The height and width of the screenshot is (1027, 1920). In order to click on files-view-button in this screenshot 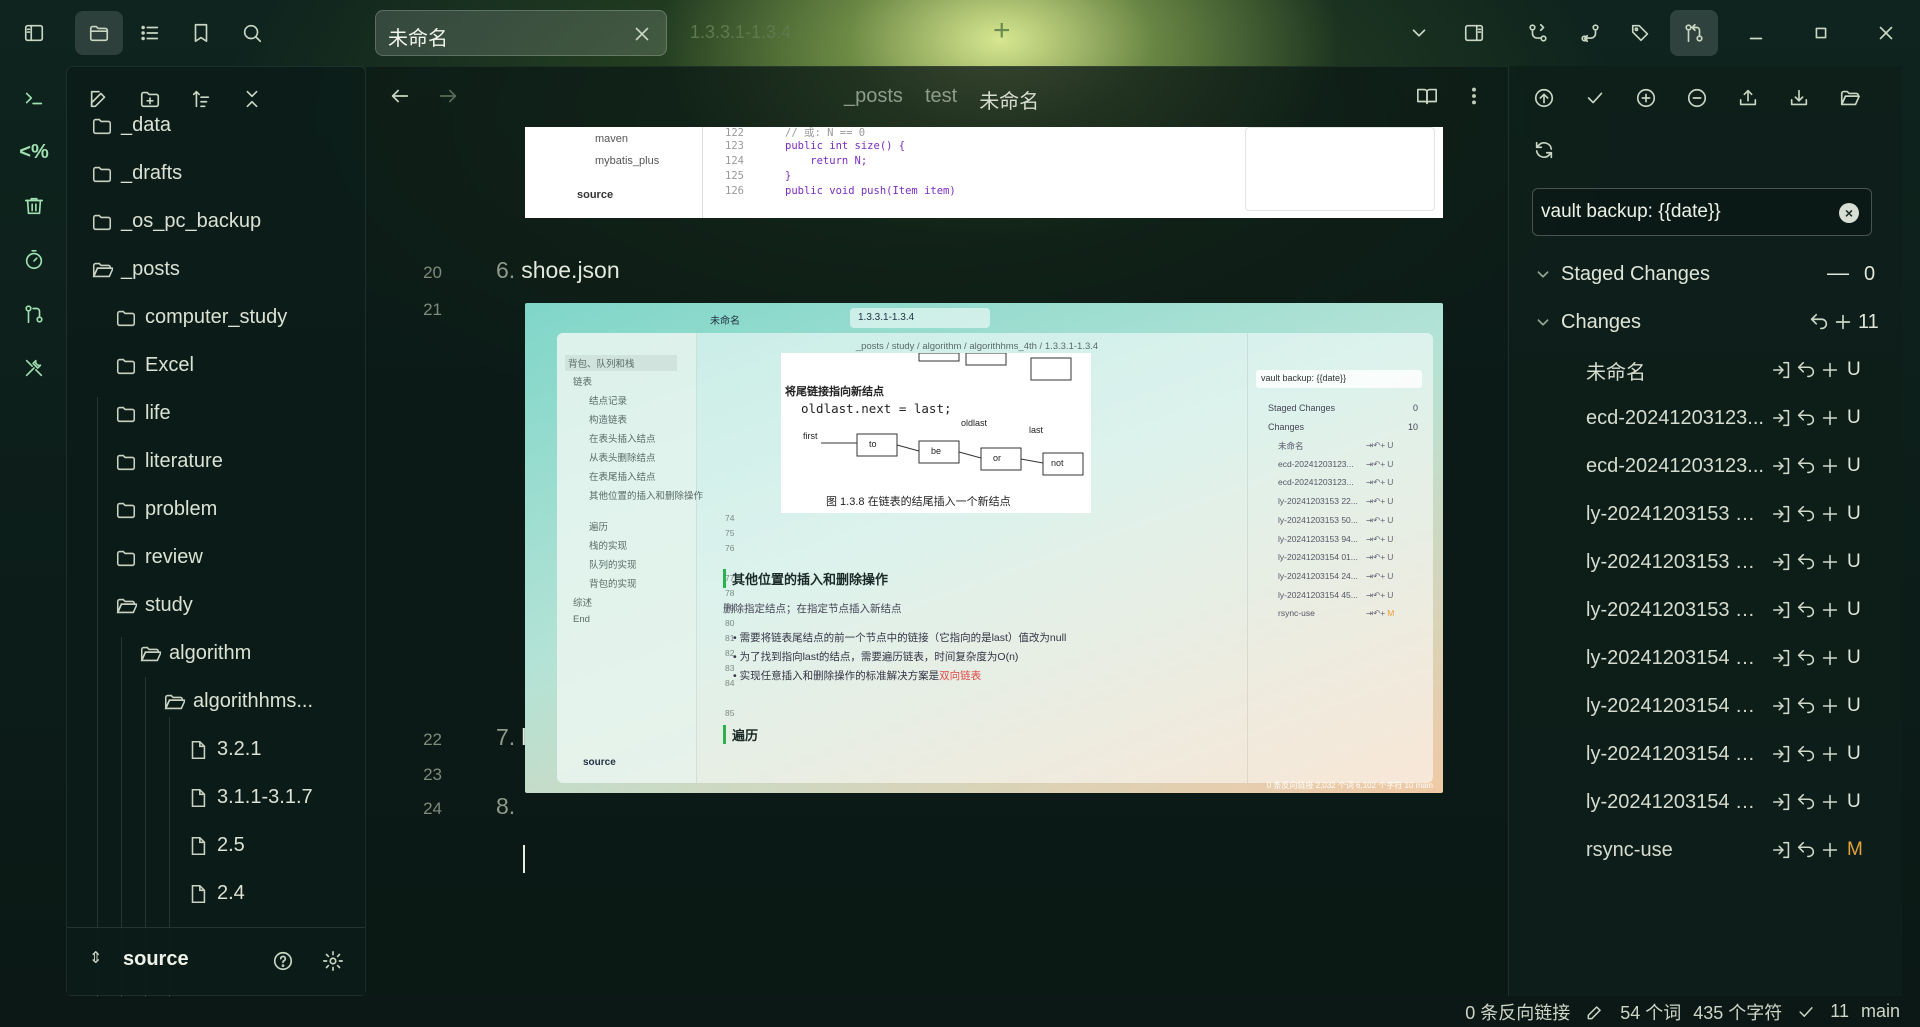, I will do `click(99, 33)`.